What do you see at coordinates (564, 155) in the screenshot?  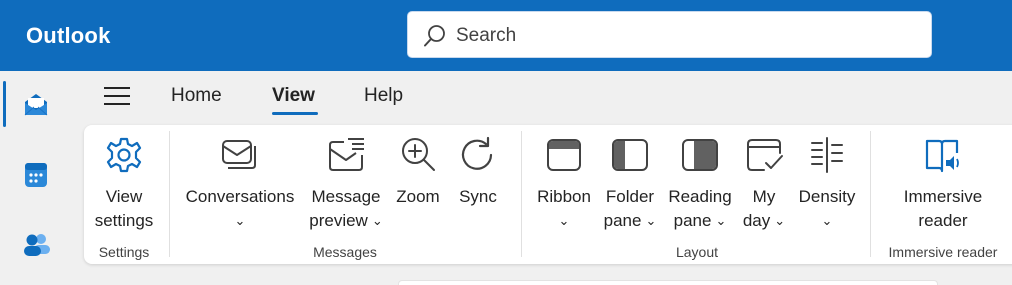 I see `ribbon-layout-icon` at bounding box center [564, 155].